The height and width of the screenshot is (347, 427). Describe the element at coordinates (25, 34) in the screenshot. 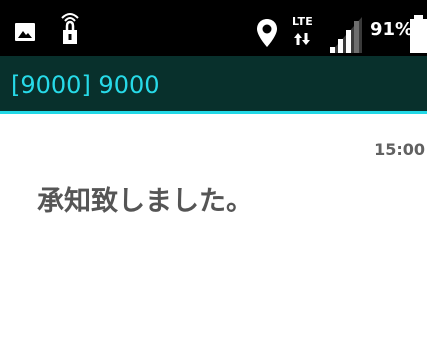

I see `image-icon` at that location.